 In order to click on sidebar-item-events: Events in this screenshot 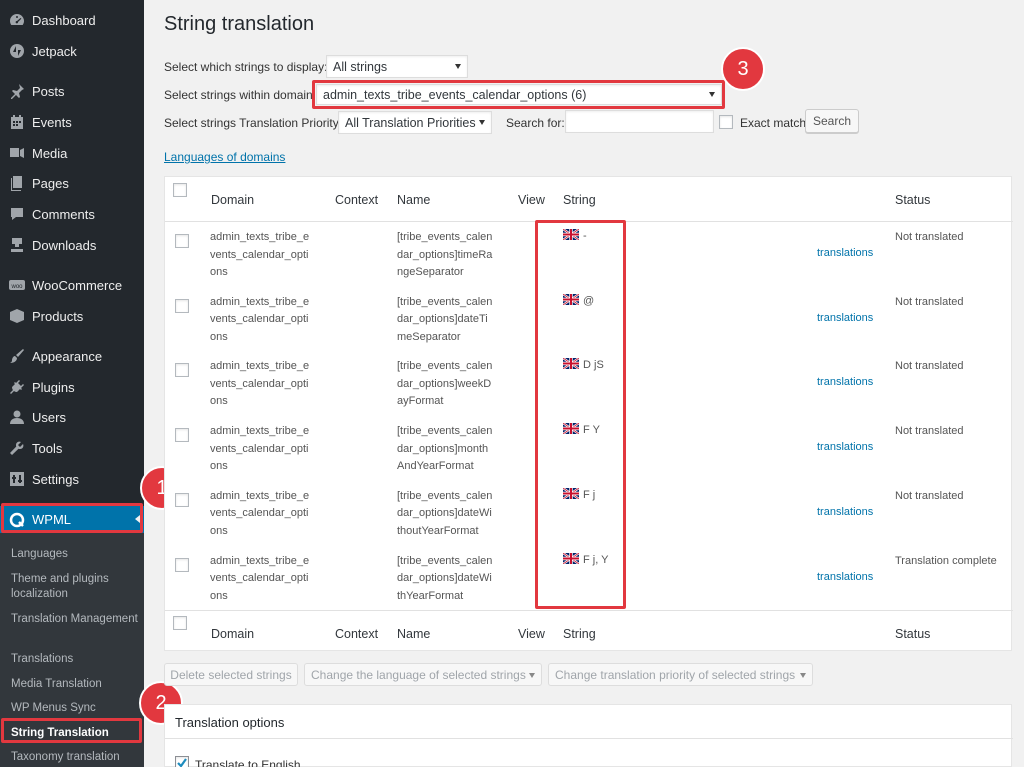, I will do `click(72, 122)`.